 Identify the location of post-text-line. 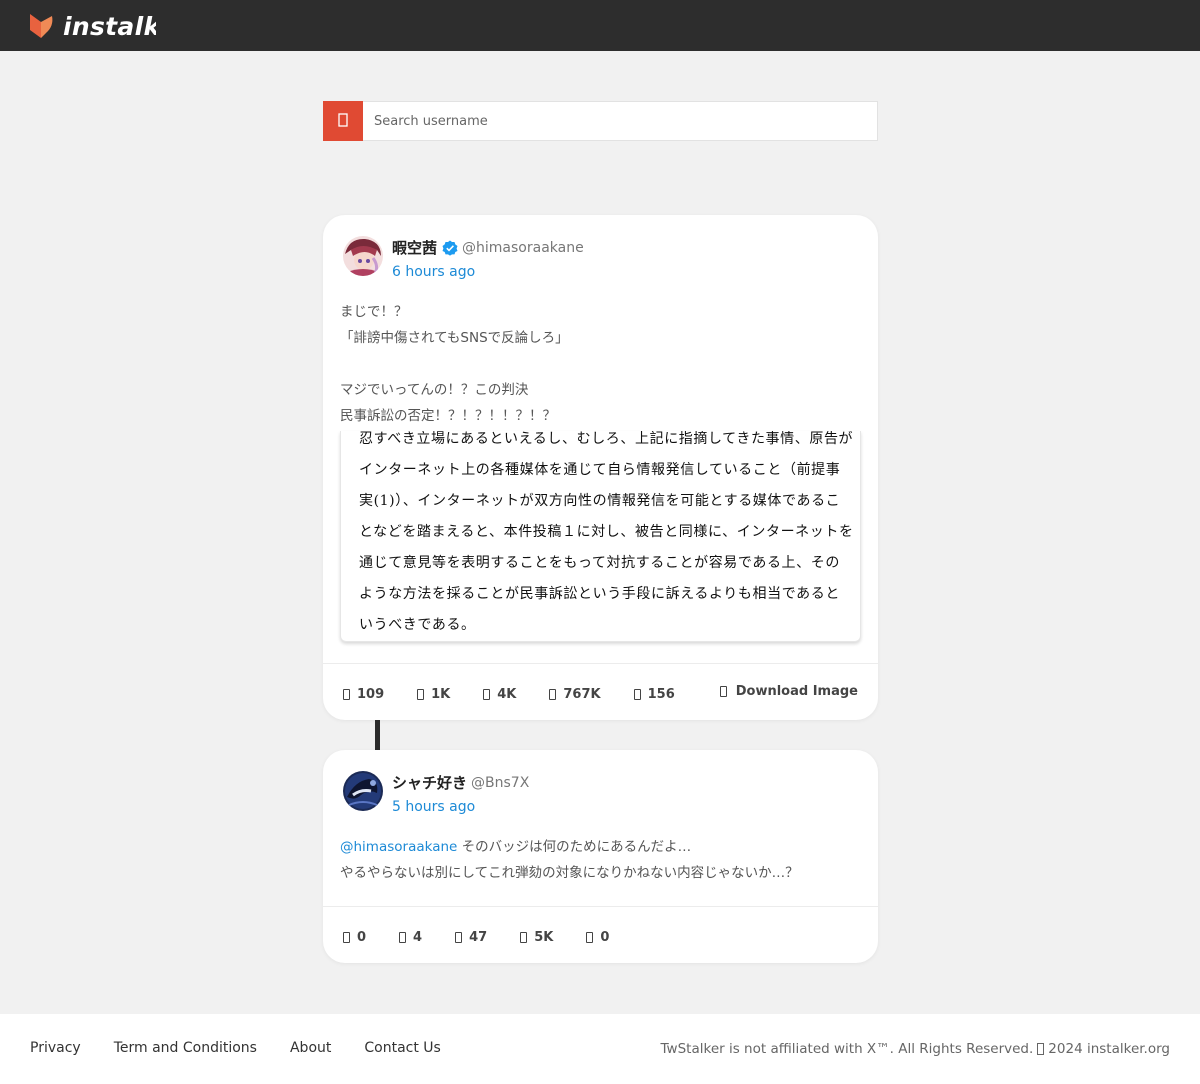
(454, 364).